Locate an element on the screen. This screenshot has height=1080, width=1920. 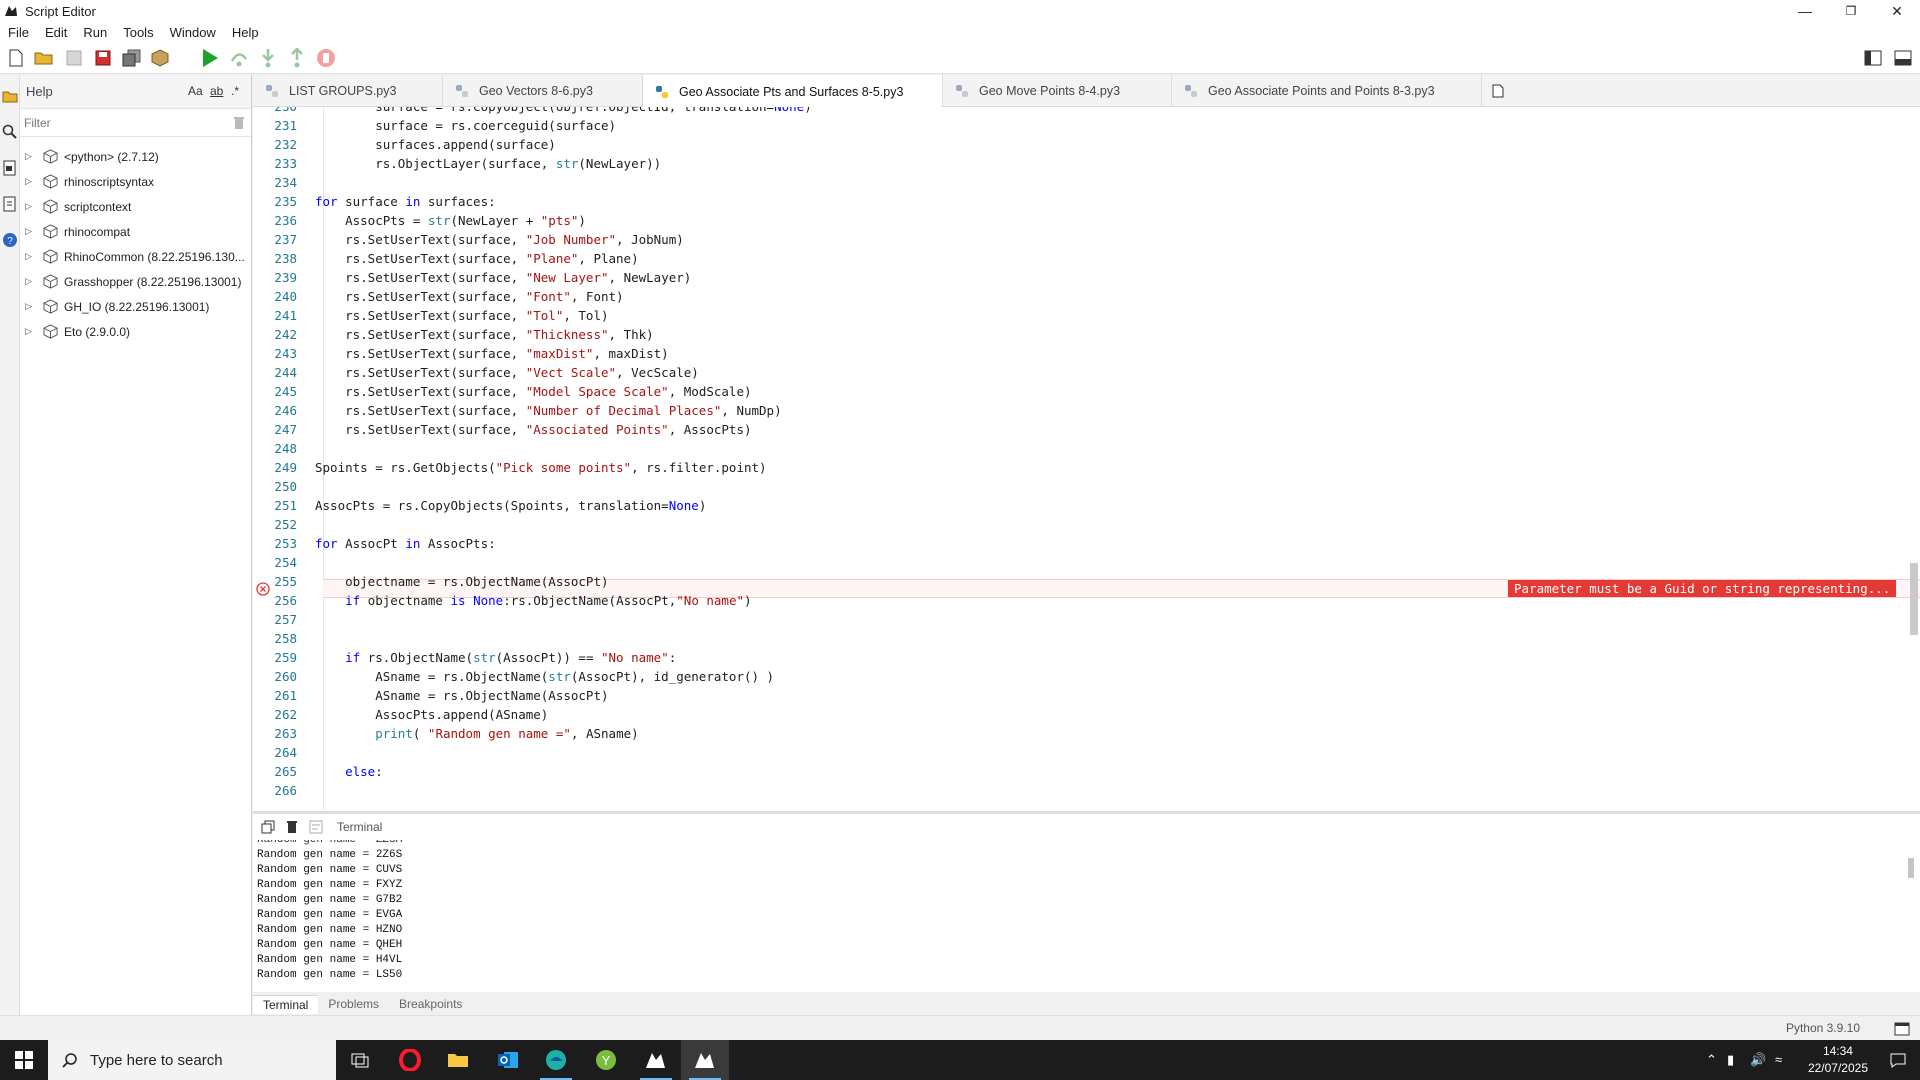
maximize-button: ❐ is located at coordinates (1851, 11).